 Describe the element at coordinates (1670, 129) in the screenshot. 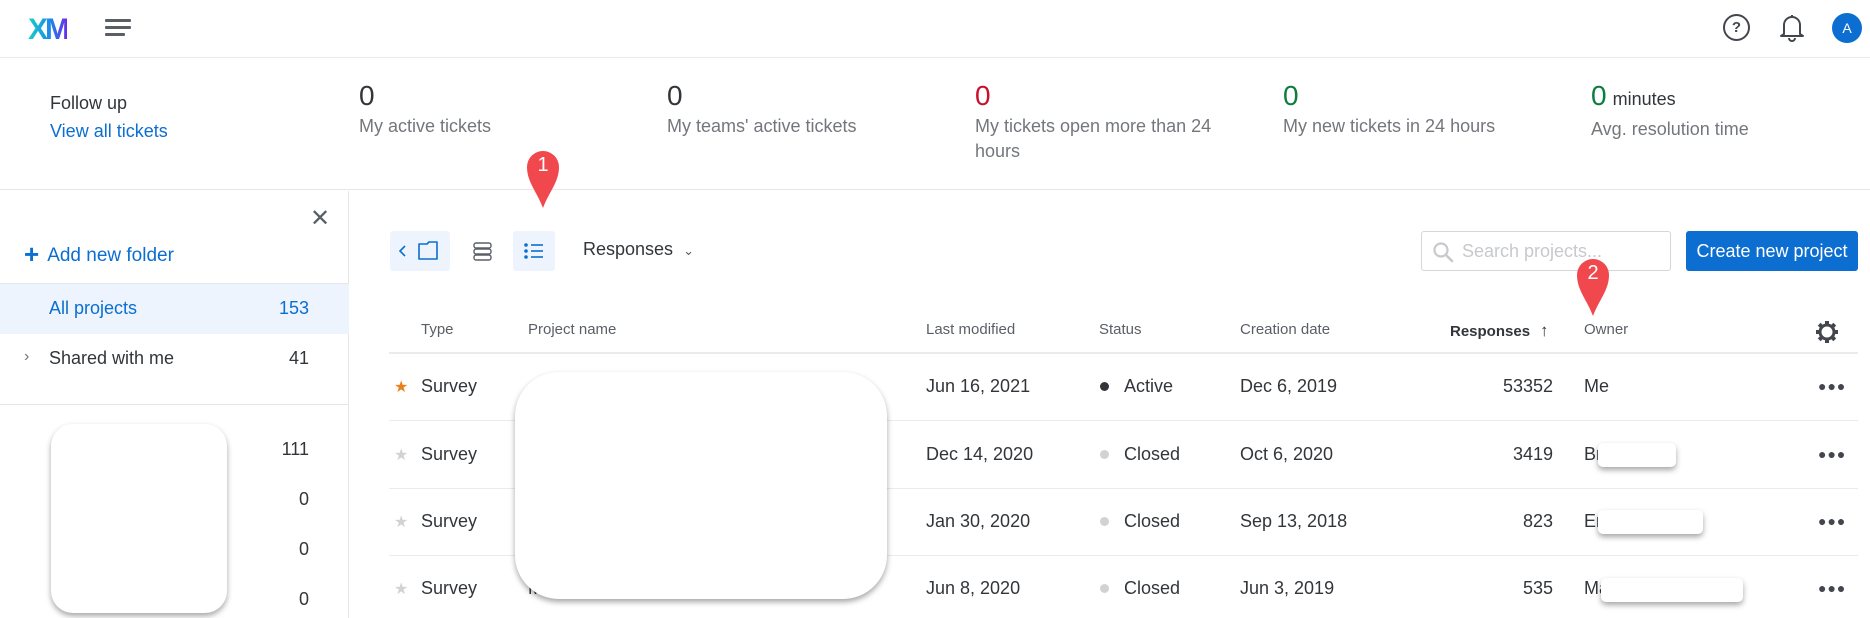

I see `stat-label: Avg. resolution time` at that location.